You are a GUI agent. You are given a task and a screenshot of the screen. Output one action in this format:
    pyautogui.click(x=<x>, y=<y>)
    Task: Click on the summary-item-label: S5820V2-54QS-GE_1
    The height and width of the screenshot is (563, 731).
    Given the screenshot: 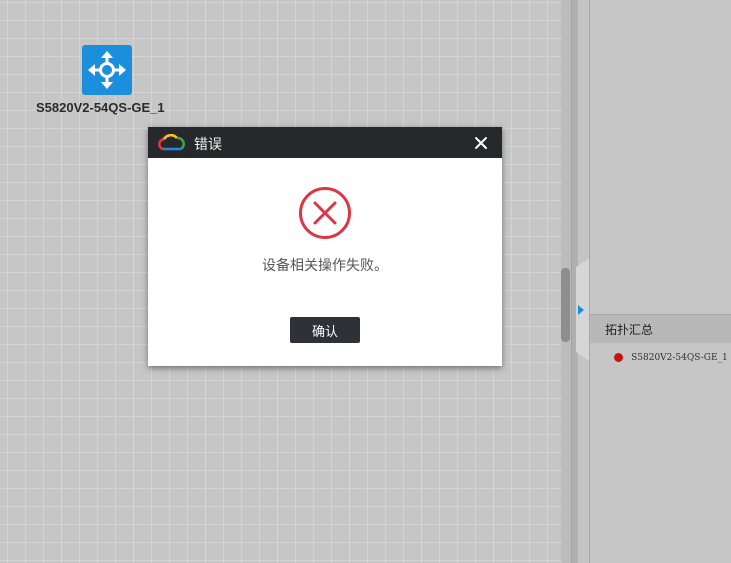 What is the action you would take?
    pyautogui.click(x=679, y=357)
    